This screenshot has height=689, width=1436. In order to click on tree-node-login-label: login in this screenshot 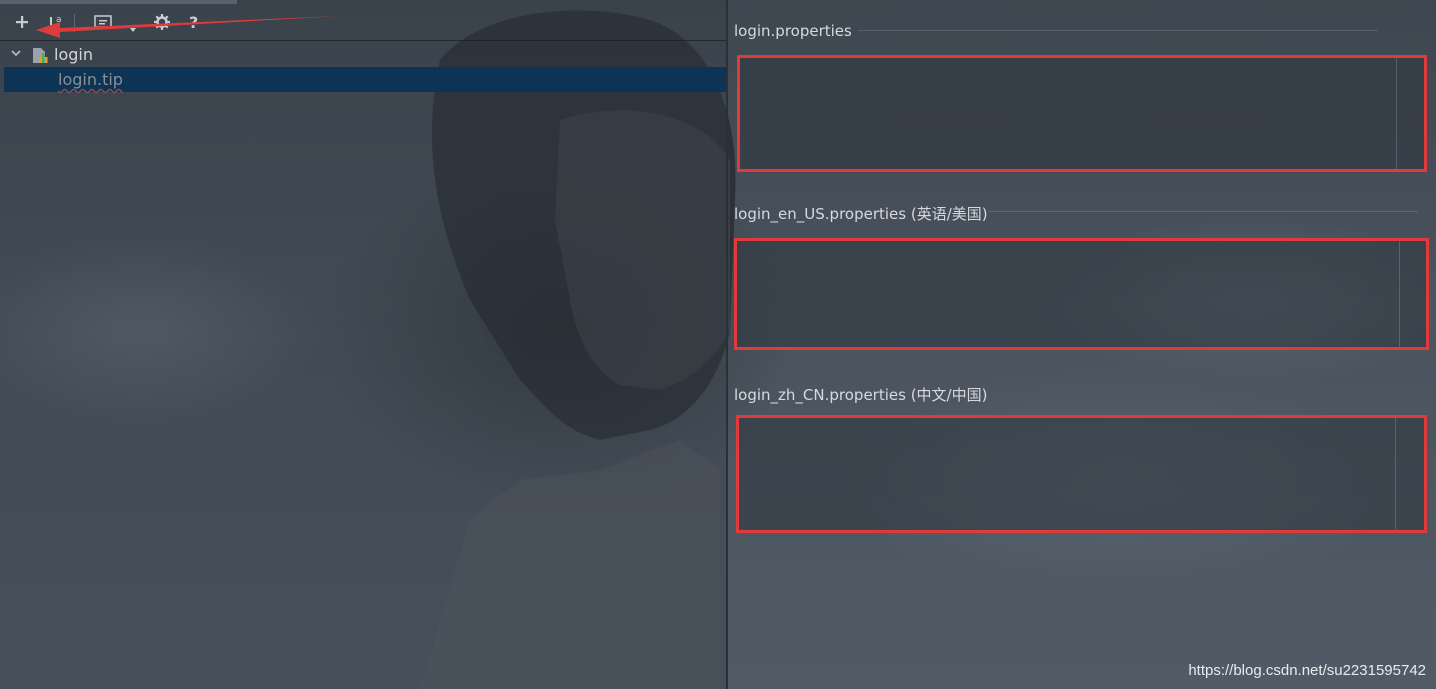, I will do `click(73, 54)`.